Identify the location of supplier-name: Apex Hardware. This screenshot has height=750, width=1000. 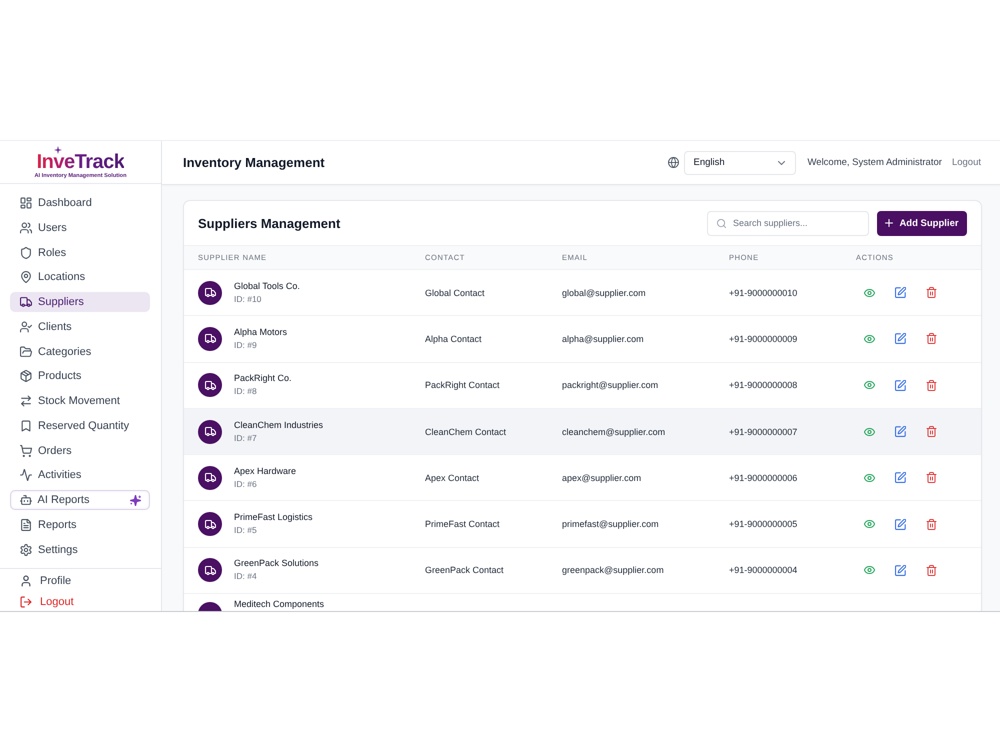
(265, 471).